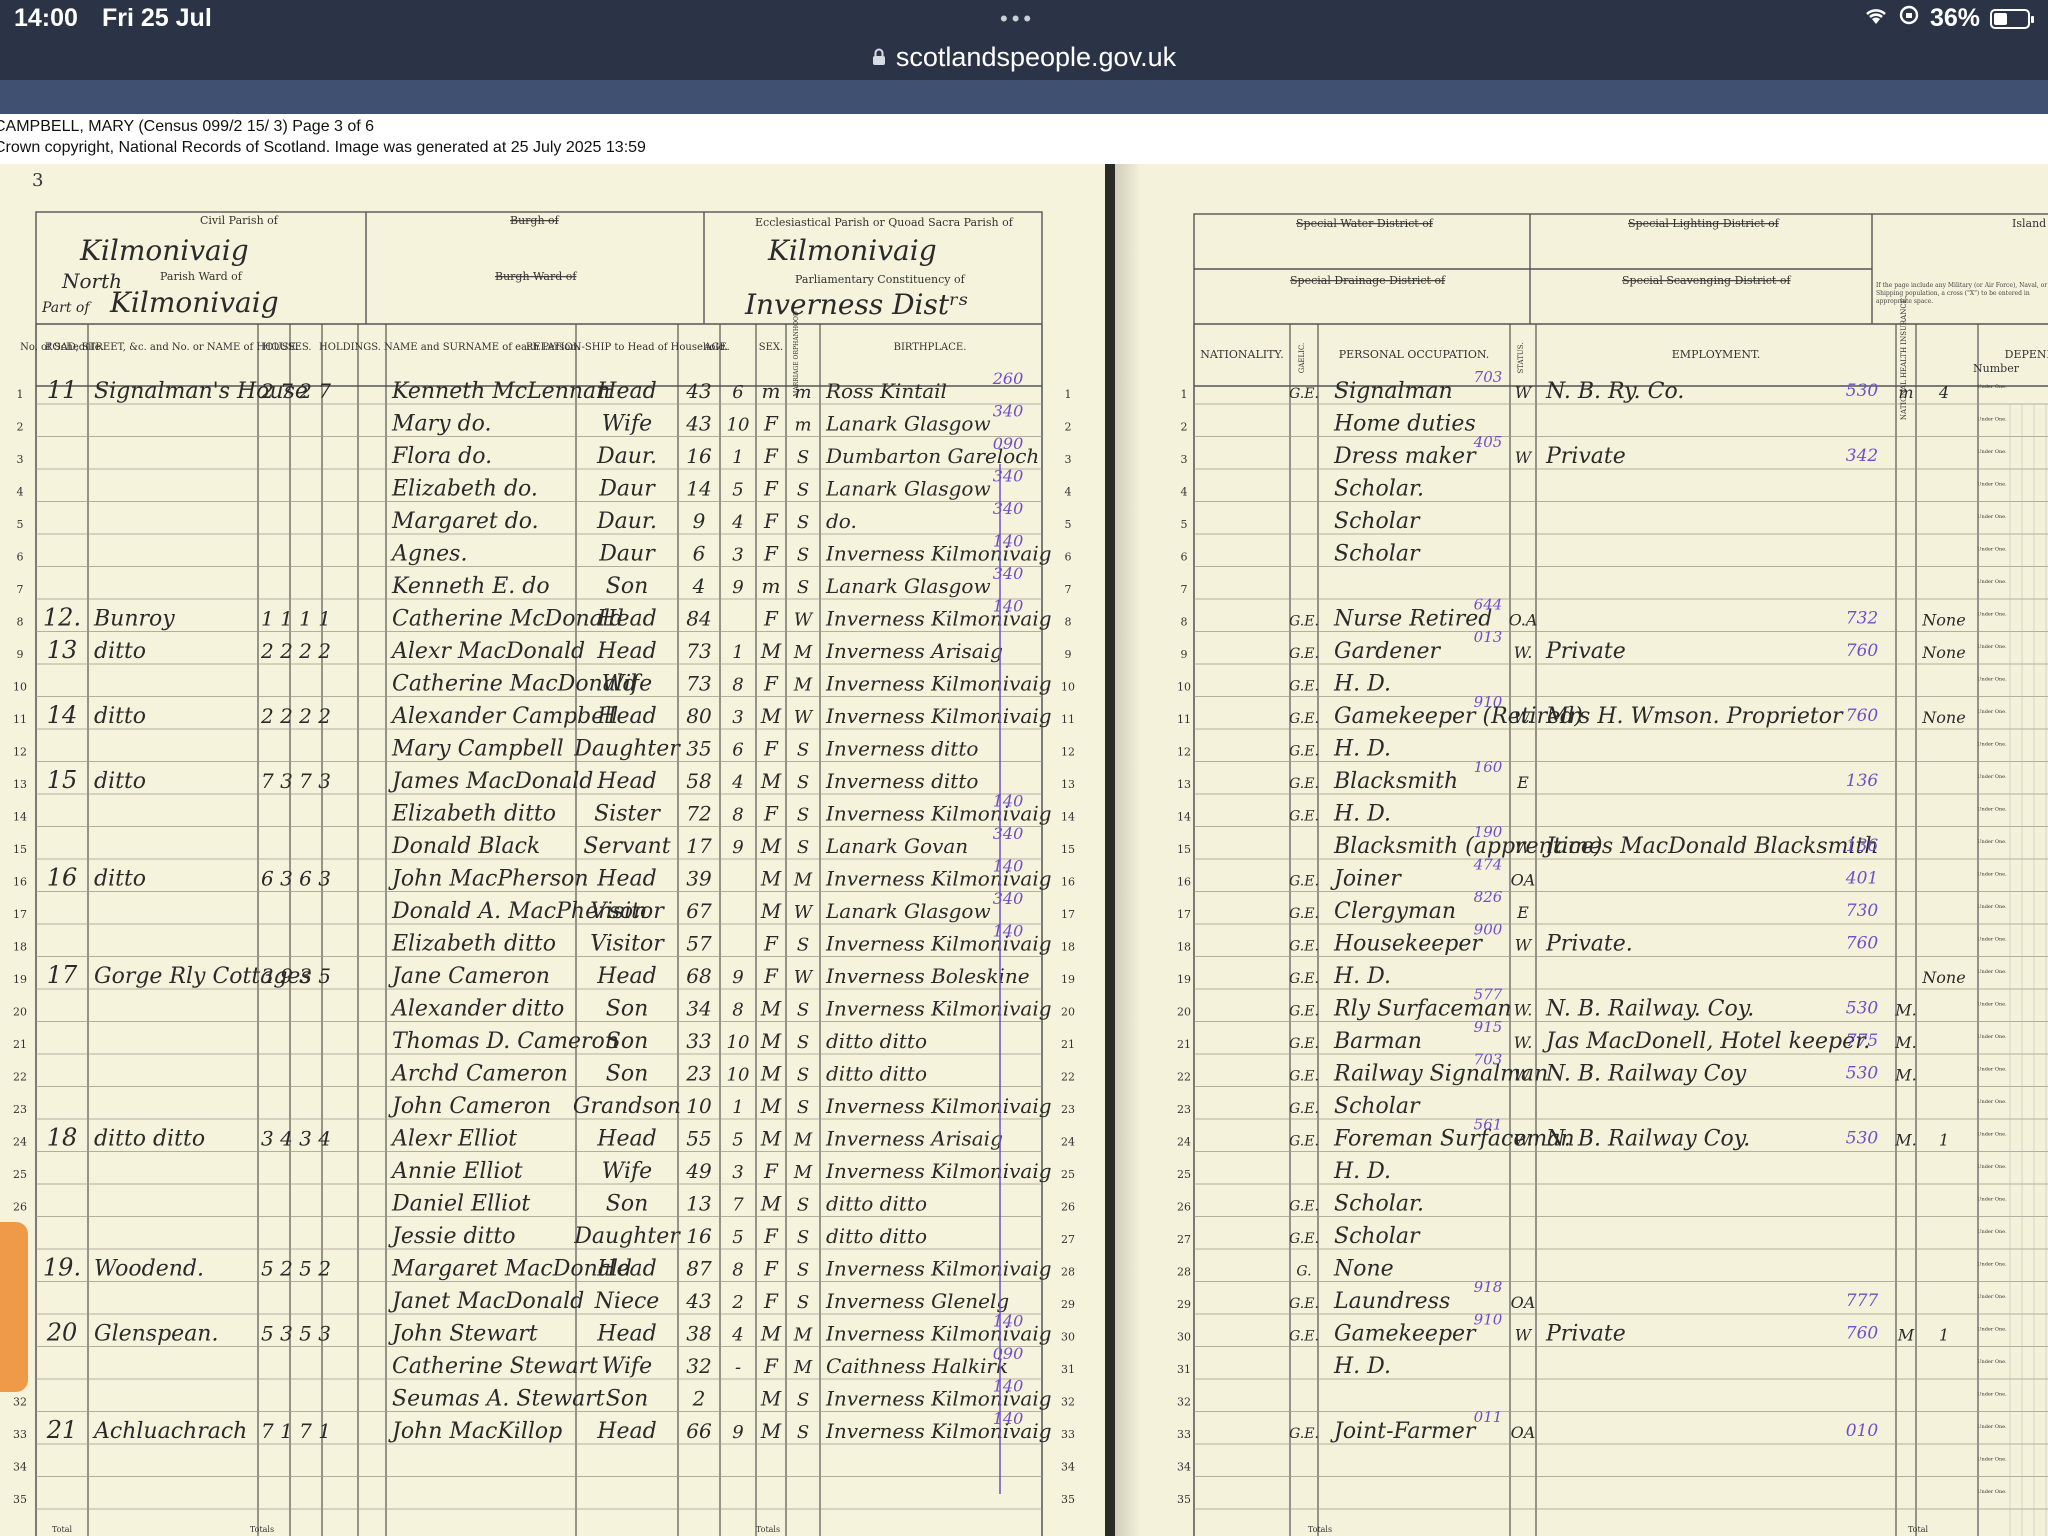 This screenshot has height=1536, width=2048. I want to click on age-years: 10, so click(699, 1106).